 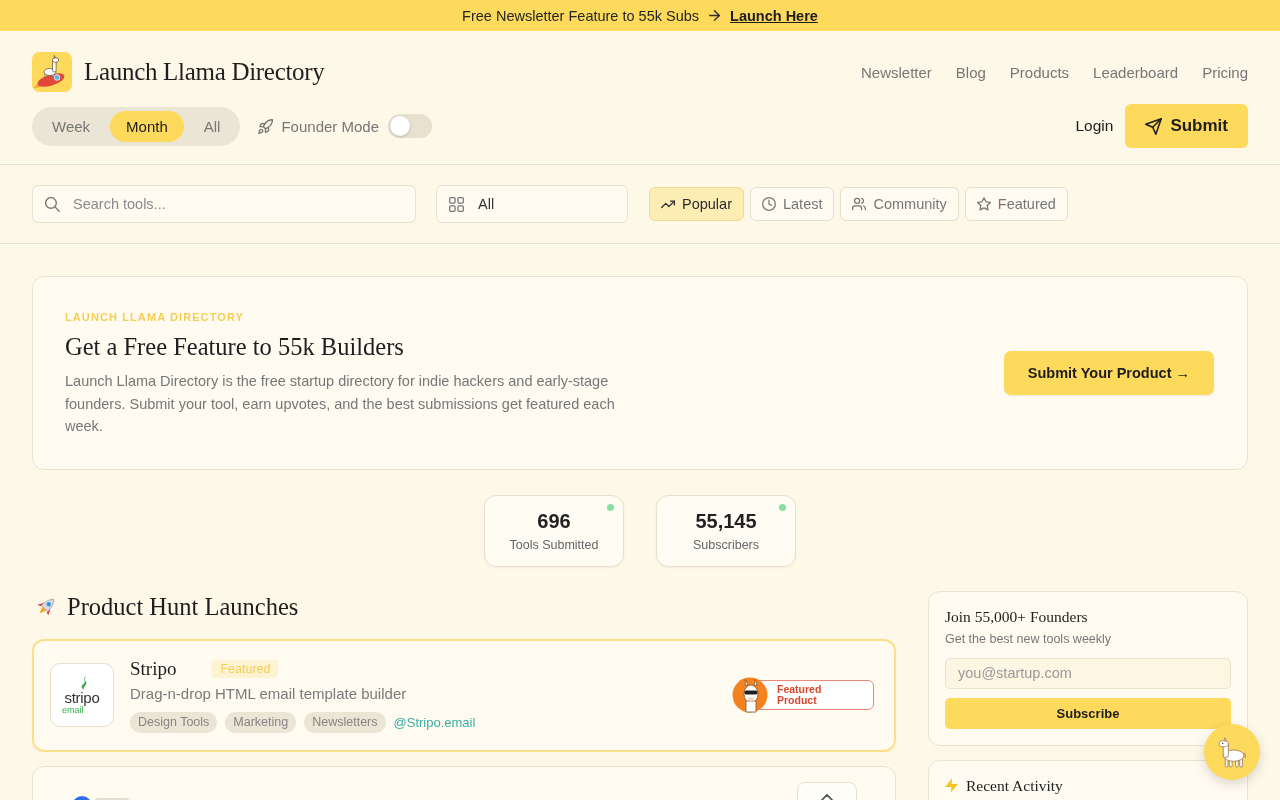 I want to click on product-description: Drag-n-drop HTML email template builder, so click(x=269, y=693).